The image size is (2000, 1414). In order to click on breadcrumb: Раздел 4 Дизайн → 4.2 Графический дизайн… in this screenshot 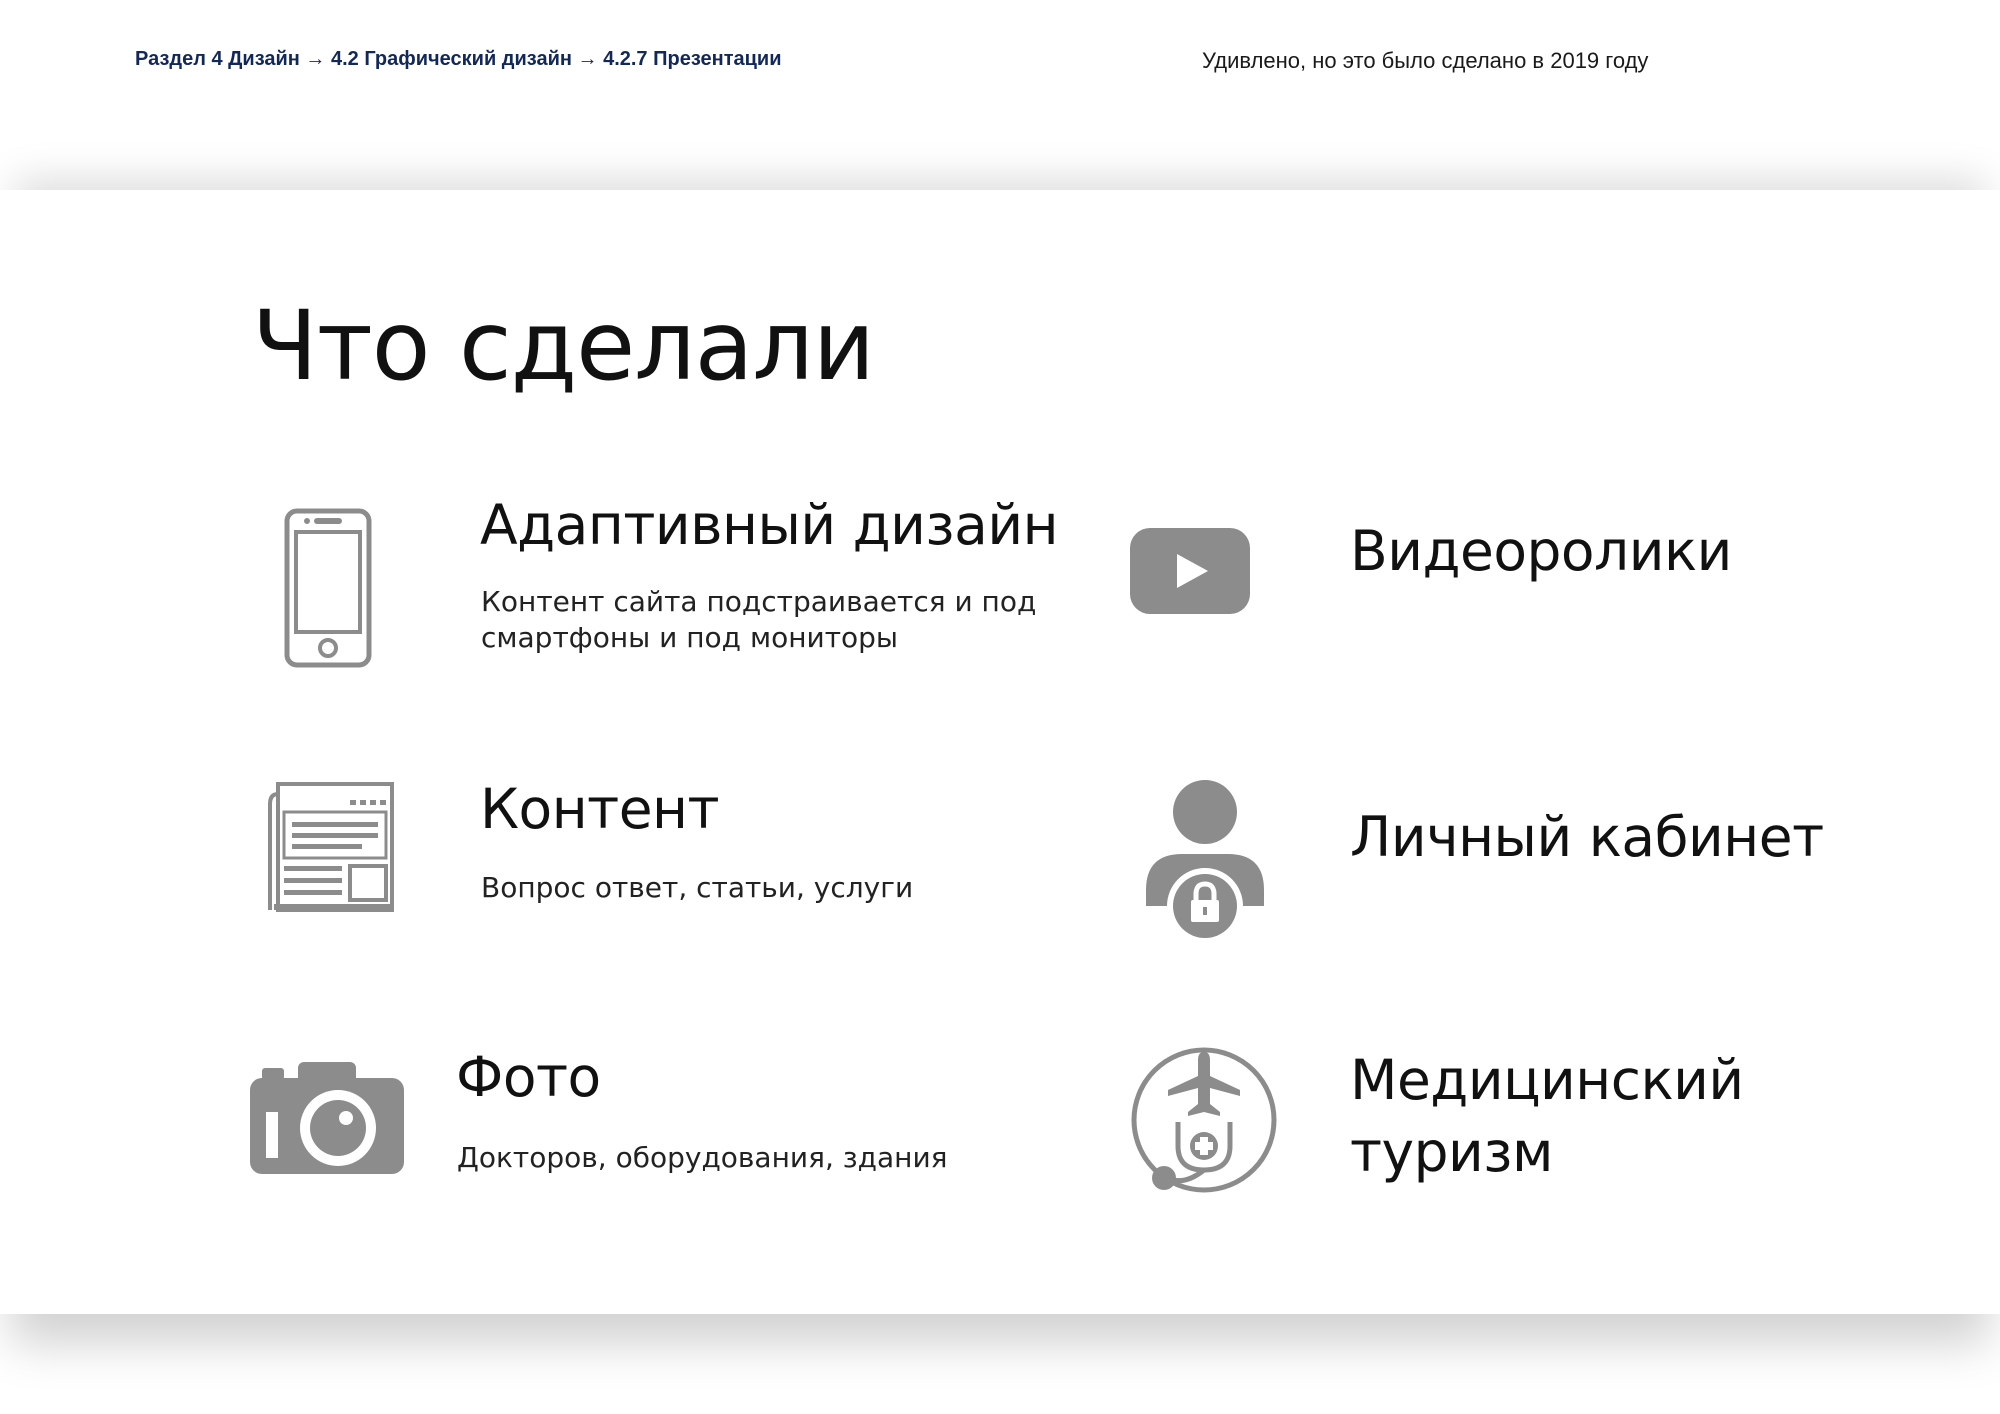, I will do `click(458, 59)`.